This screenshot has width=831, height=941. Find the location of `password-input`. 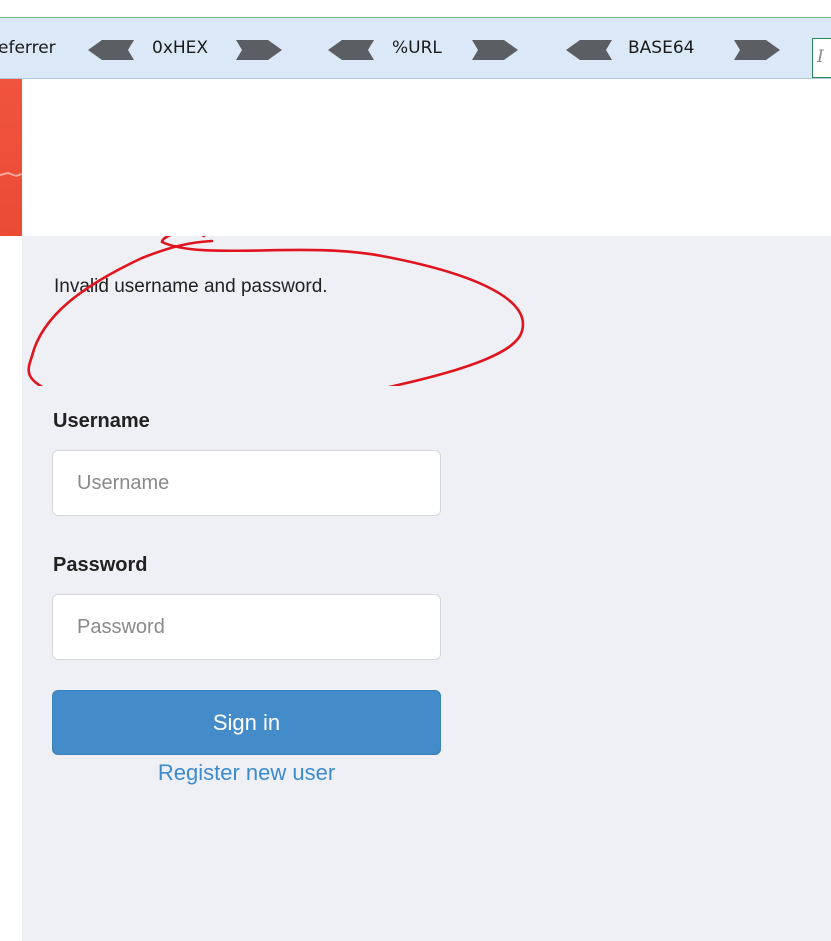

password-input is located at coordinates (246, 627).